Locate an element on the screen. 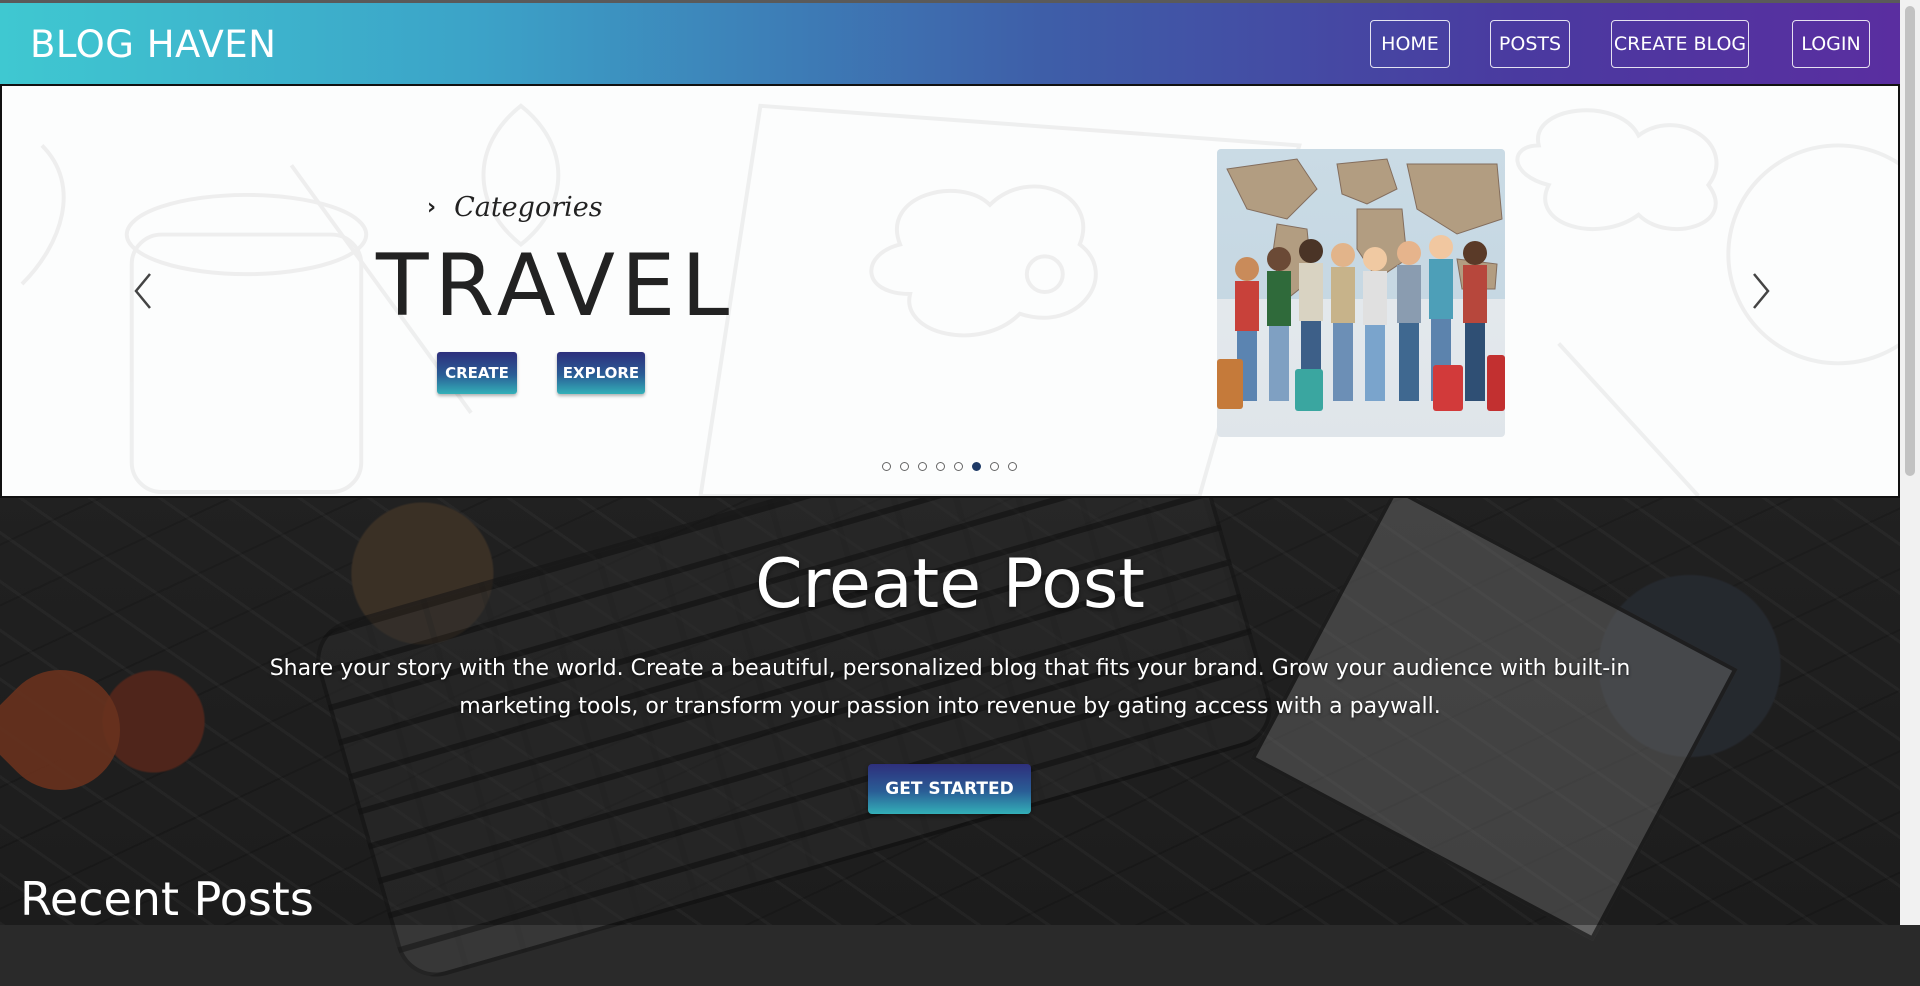  carousel-prev-button is located at coordinates (144, 291).